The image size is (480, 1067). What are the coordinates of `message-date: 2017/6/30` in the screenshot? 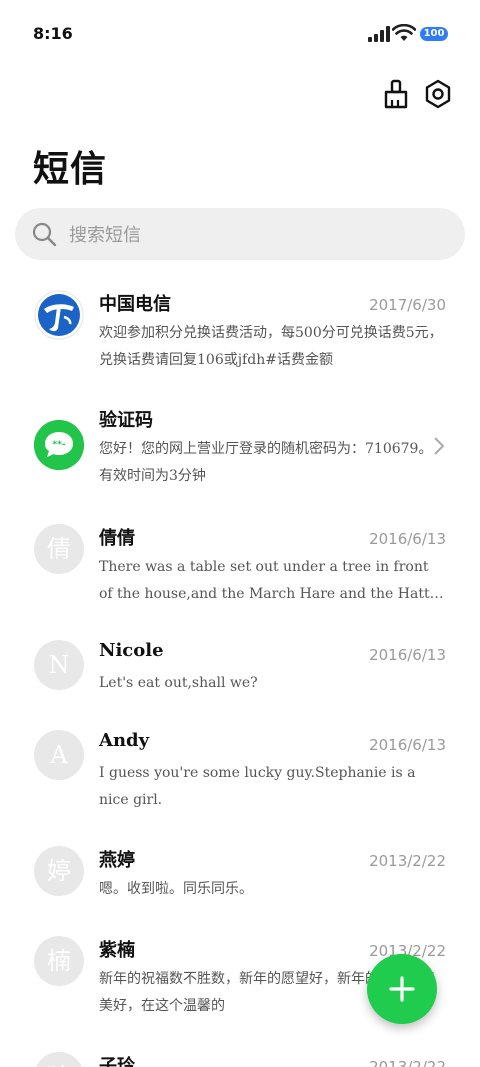 It's located at (407, 305).